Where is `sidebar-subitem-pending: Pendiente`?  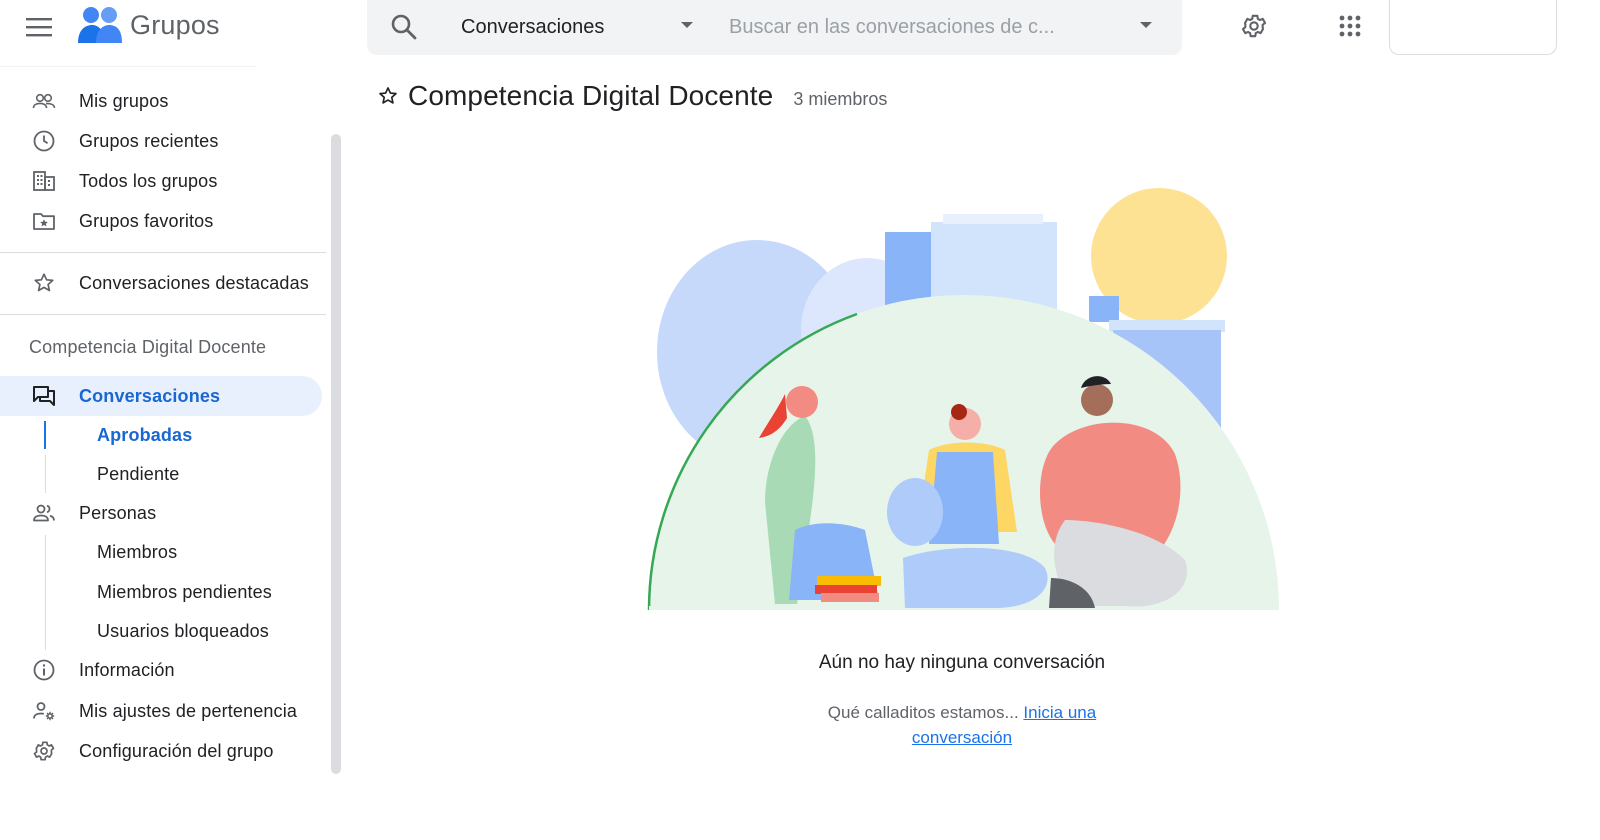
sidebar-subitem-pending: Pendiente is located at coordinates (163, 474).